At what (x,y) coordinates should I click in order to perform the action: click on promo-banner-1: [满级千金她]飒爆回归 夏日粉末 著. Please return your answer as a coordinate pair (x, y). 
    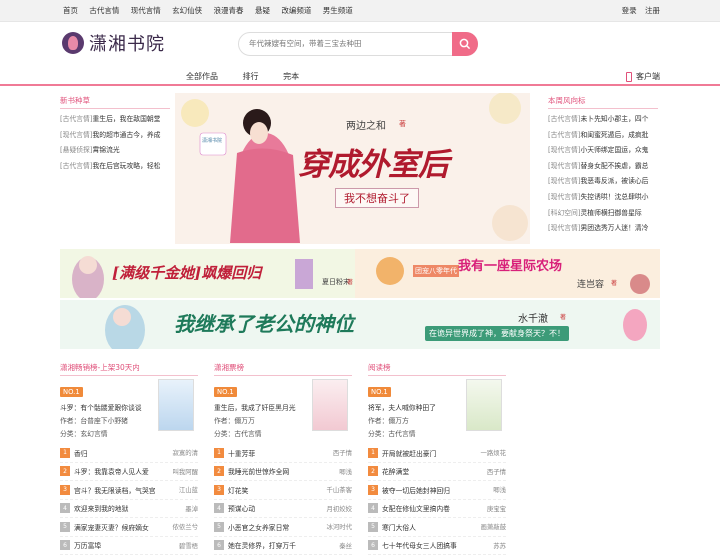
    Looking at the image, I should click on (207, 273).